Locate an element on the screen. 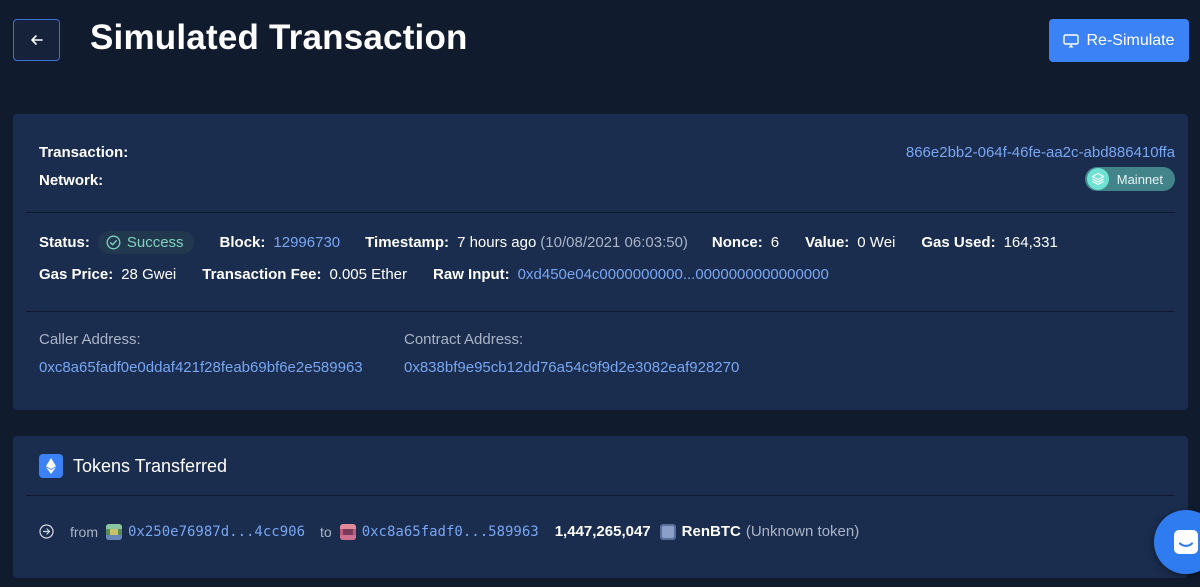 This screenshot has height=587, width=1200. check-circle-icon is located at coordinates (113, 242).